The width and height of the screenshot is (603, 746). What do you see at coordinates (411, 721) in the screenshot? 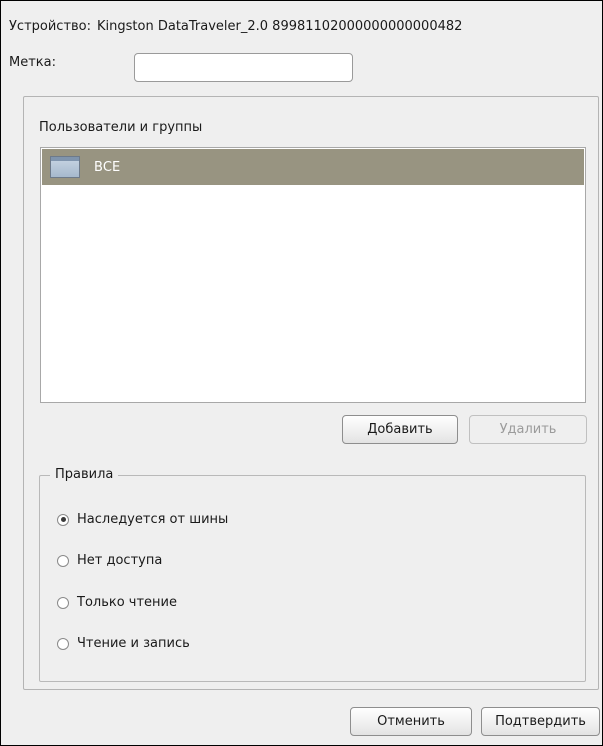
I see `cancel-button: Отменить` at bounding box center [411, 721].